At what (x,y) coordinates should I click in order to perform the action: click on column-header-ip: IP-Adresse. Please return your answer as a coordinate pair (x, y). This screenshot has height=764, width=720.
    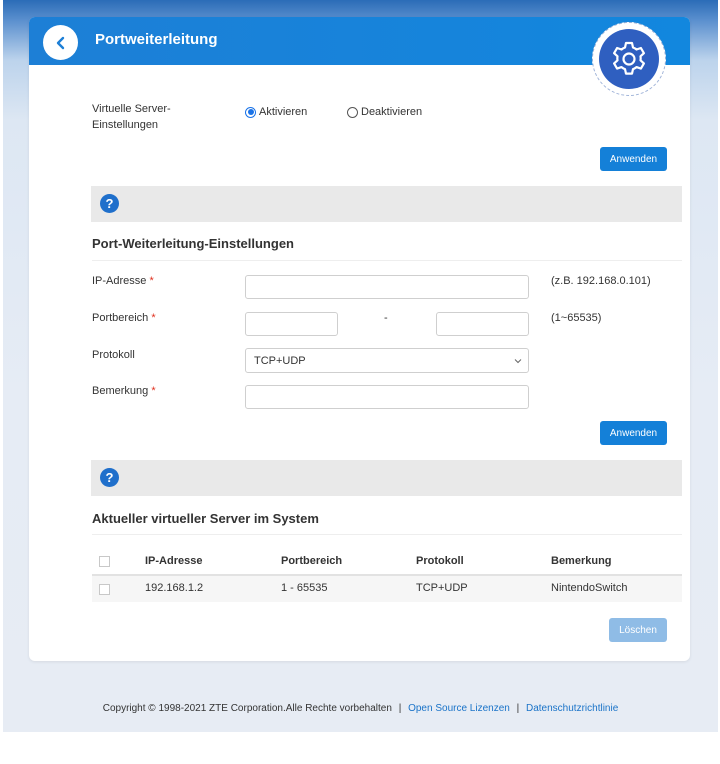
    Looking at the image, I should click on (174, 561).